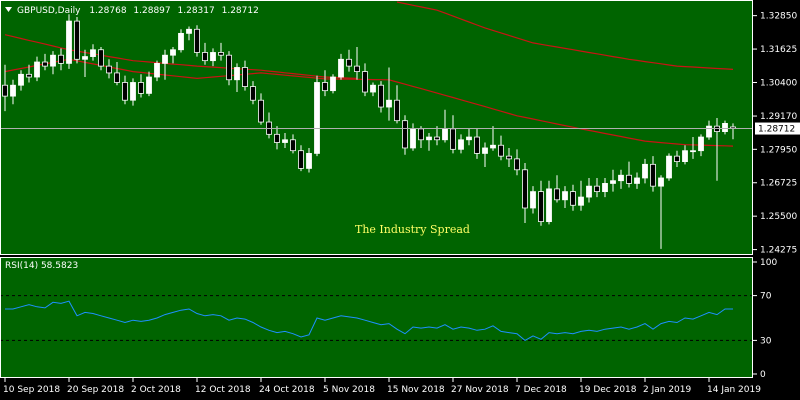 Image resolution: width=800 pixels, height=400 pixels. What do you see at coordinates (778, 184) in the screenshot?
I see `price-tick-label: 1.26725` at bounding box center [778, 184].